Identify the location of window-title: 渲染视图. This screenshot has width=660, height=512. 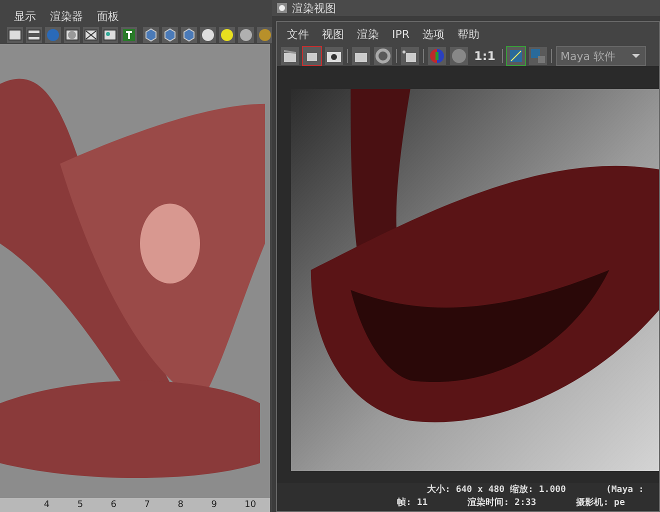
(314, 8).